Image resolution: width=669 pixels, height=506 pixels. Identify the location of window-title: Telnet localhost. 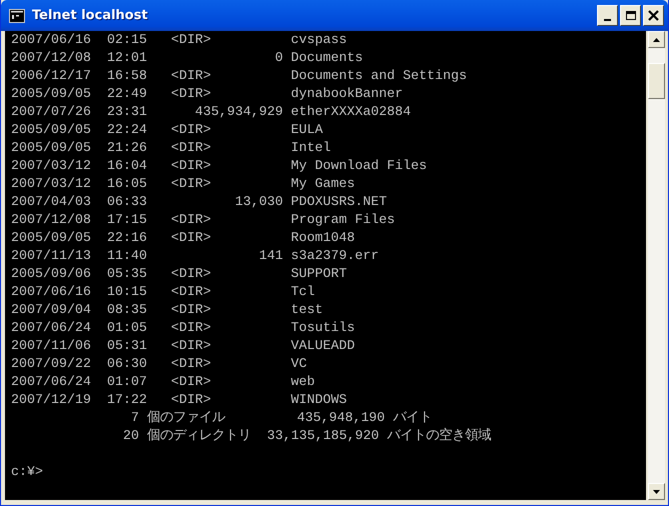
(90, 15).